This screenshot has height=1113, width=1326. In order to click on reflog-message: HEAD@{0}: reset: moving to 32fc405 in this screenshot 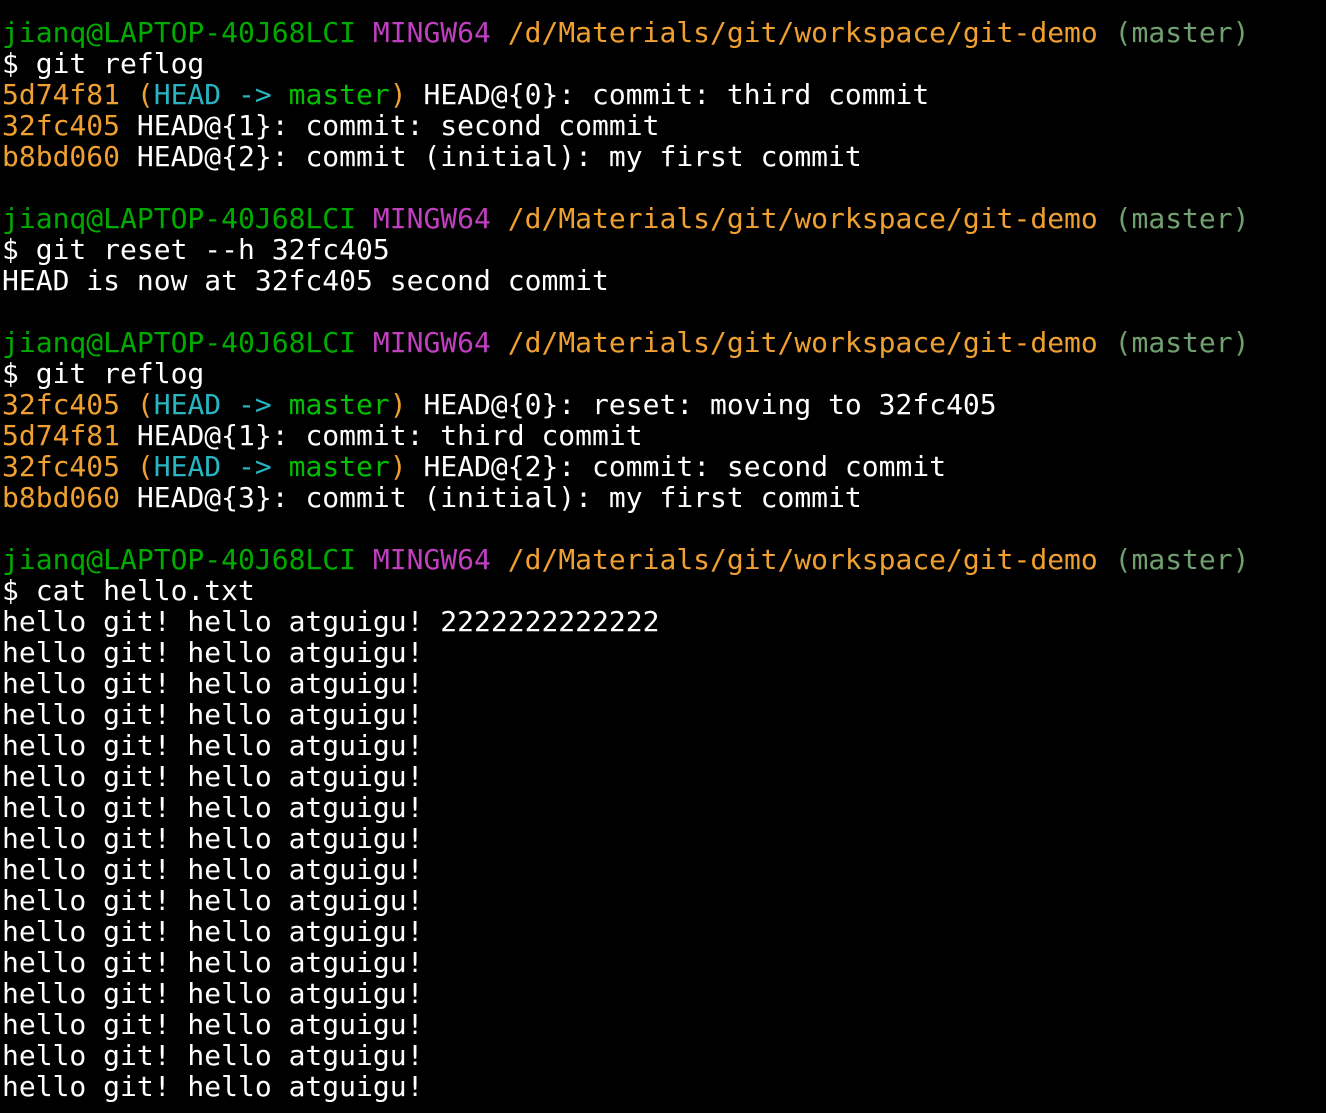, I will do `click(710, 404)`.